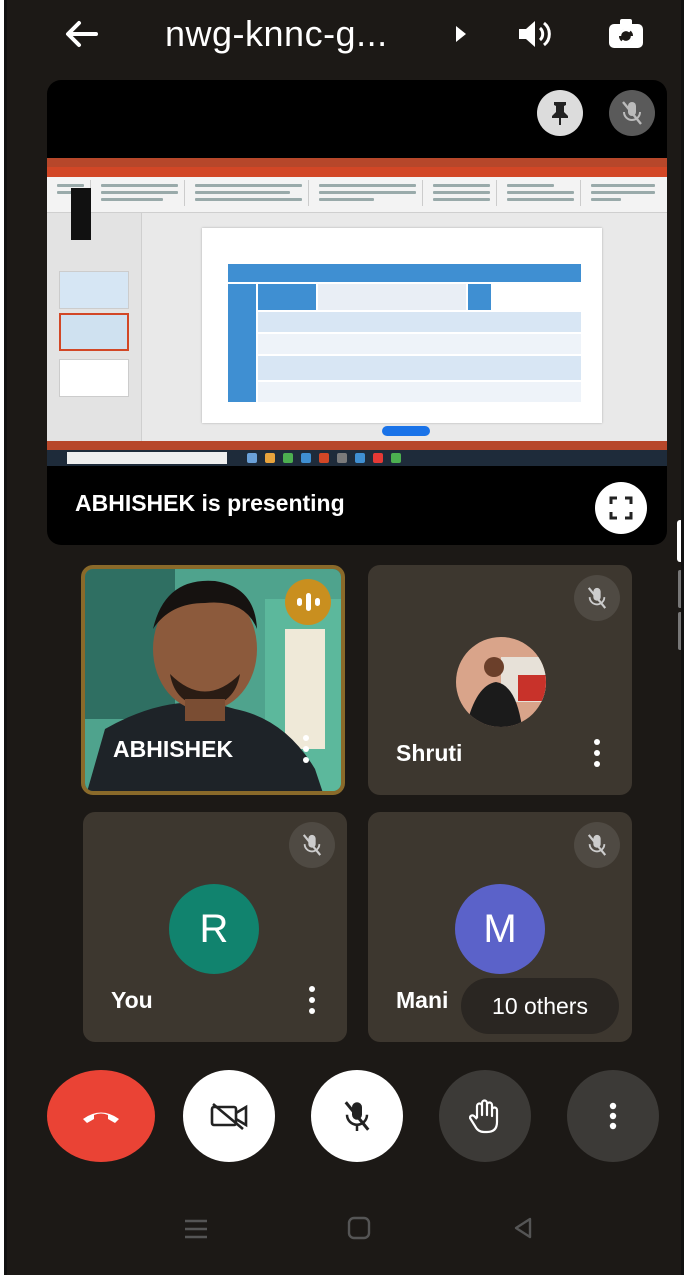  I want to click on participant-tile-abhishek: ABHISHEK, so click(213, 680).